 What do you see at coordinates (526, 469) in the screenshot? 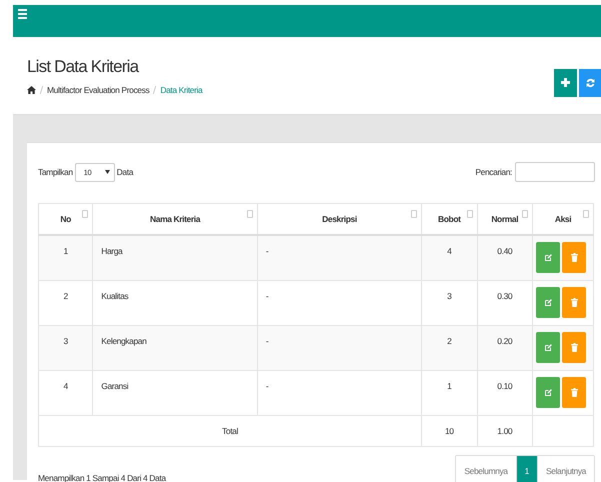
I see `page-button: 1` at bounding box center [526, 469].